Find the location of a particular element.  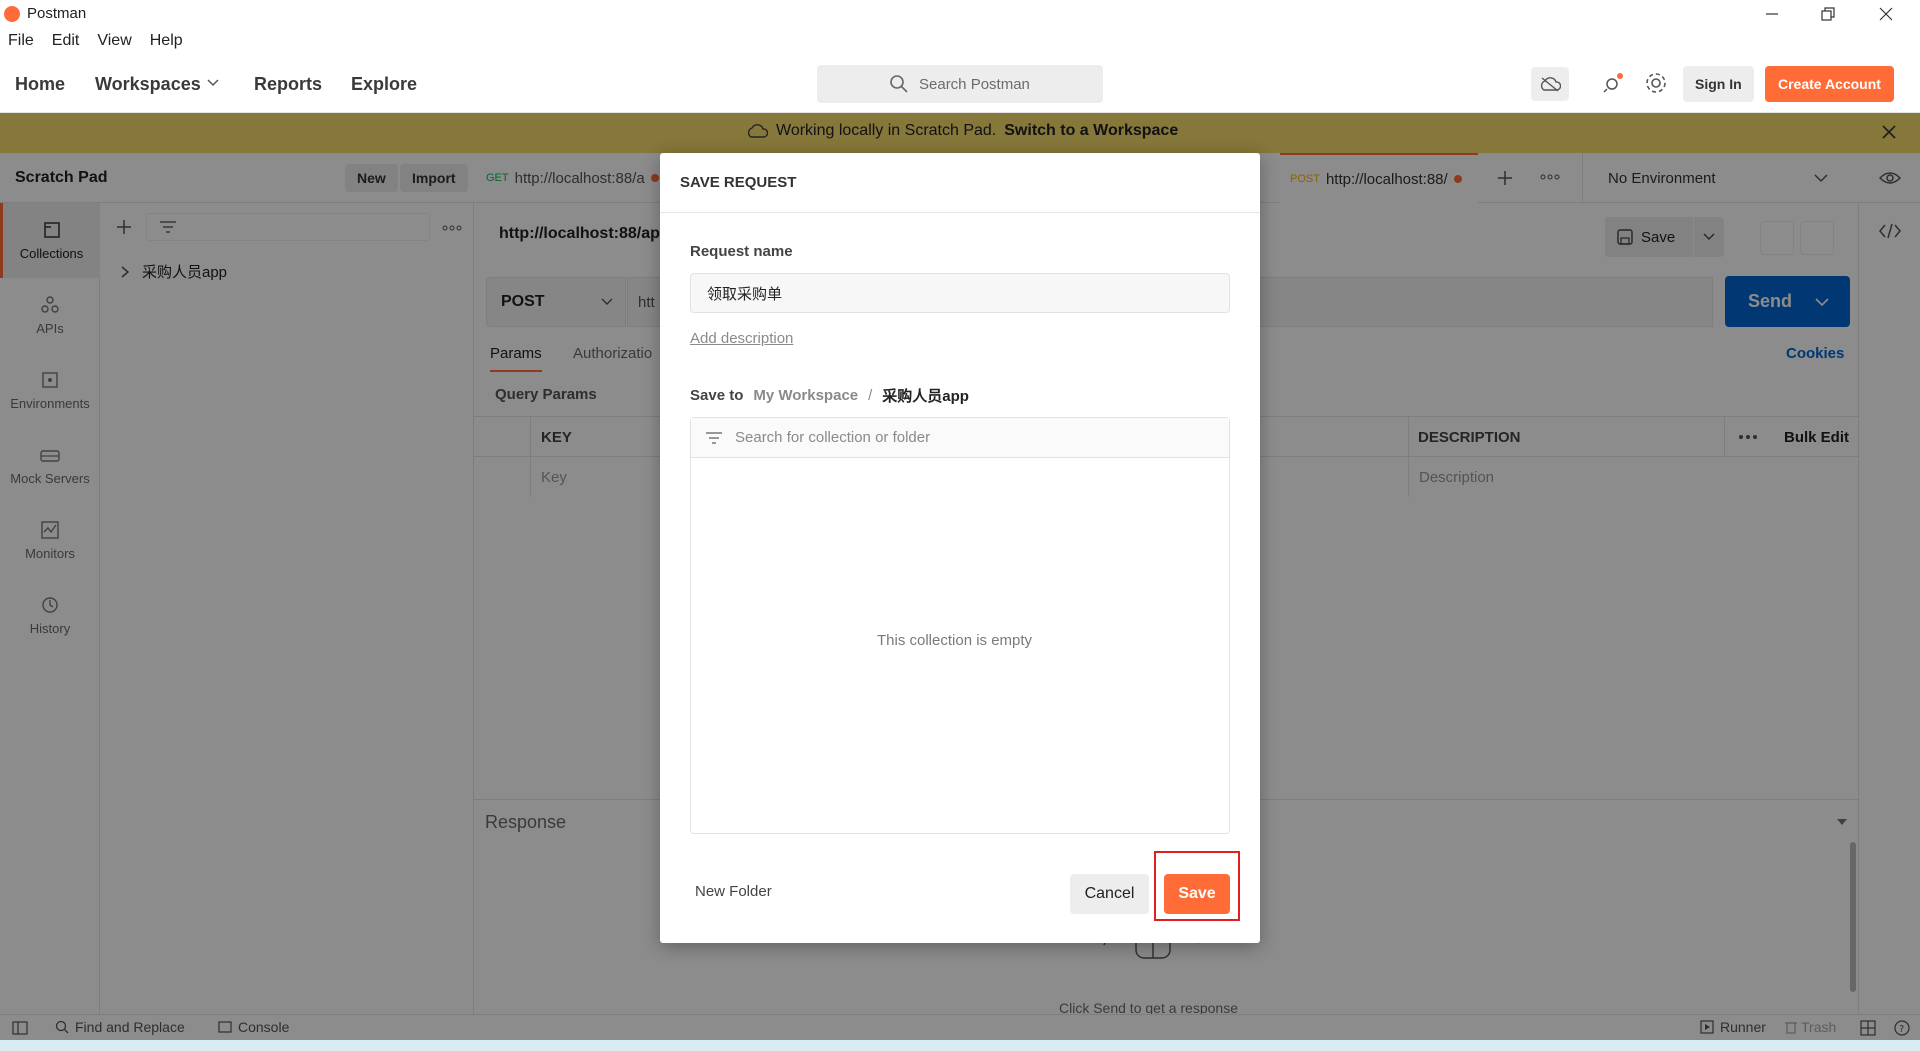

nav-reports: Reports is located at coordinates (288, 84).